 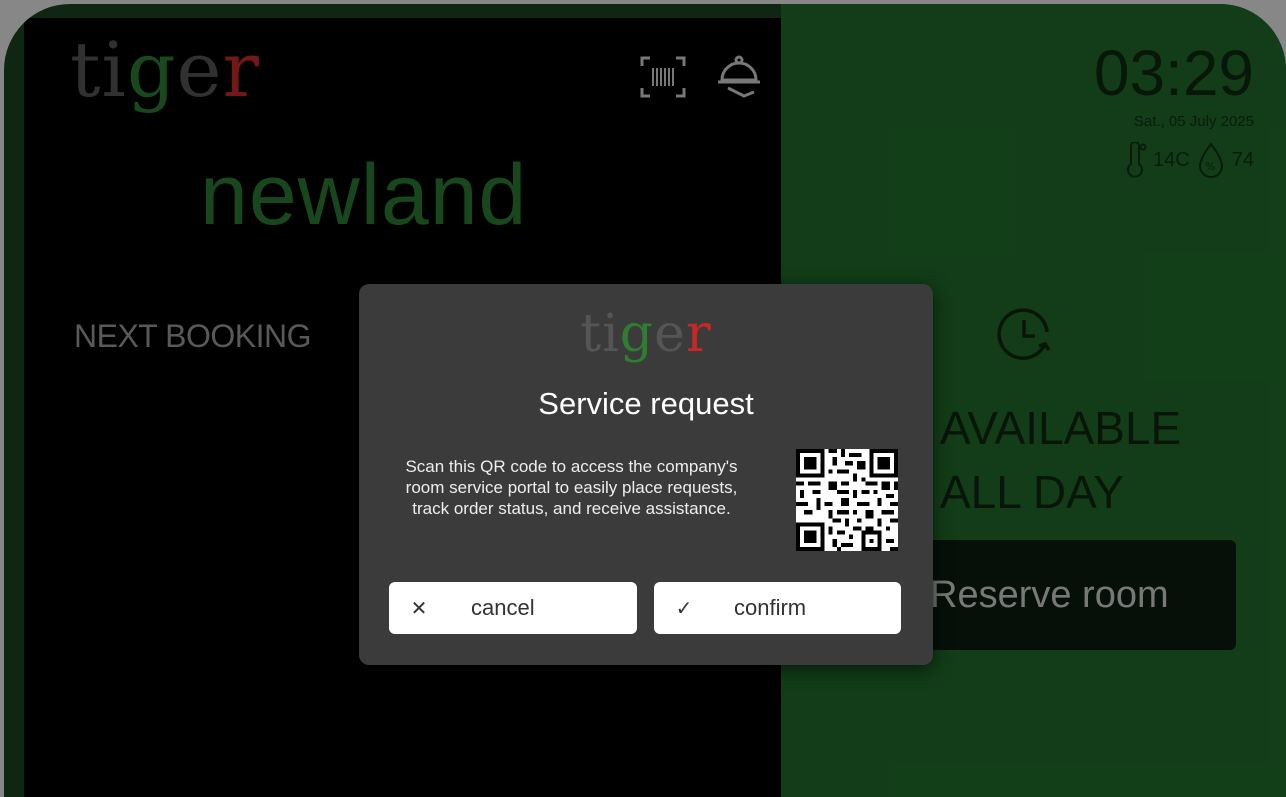 What do you see at coordinates (1024, 335) in the screenshot?
I see `clock-icon` at bounding box center [1024, 335].